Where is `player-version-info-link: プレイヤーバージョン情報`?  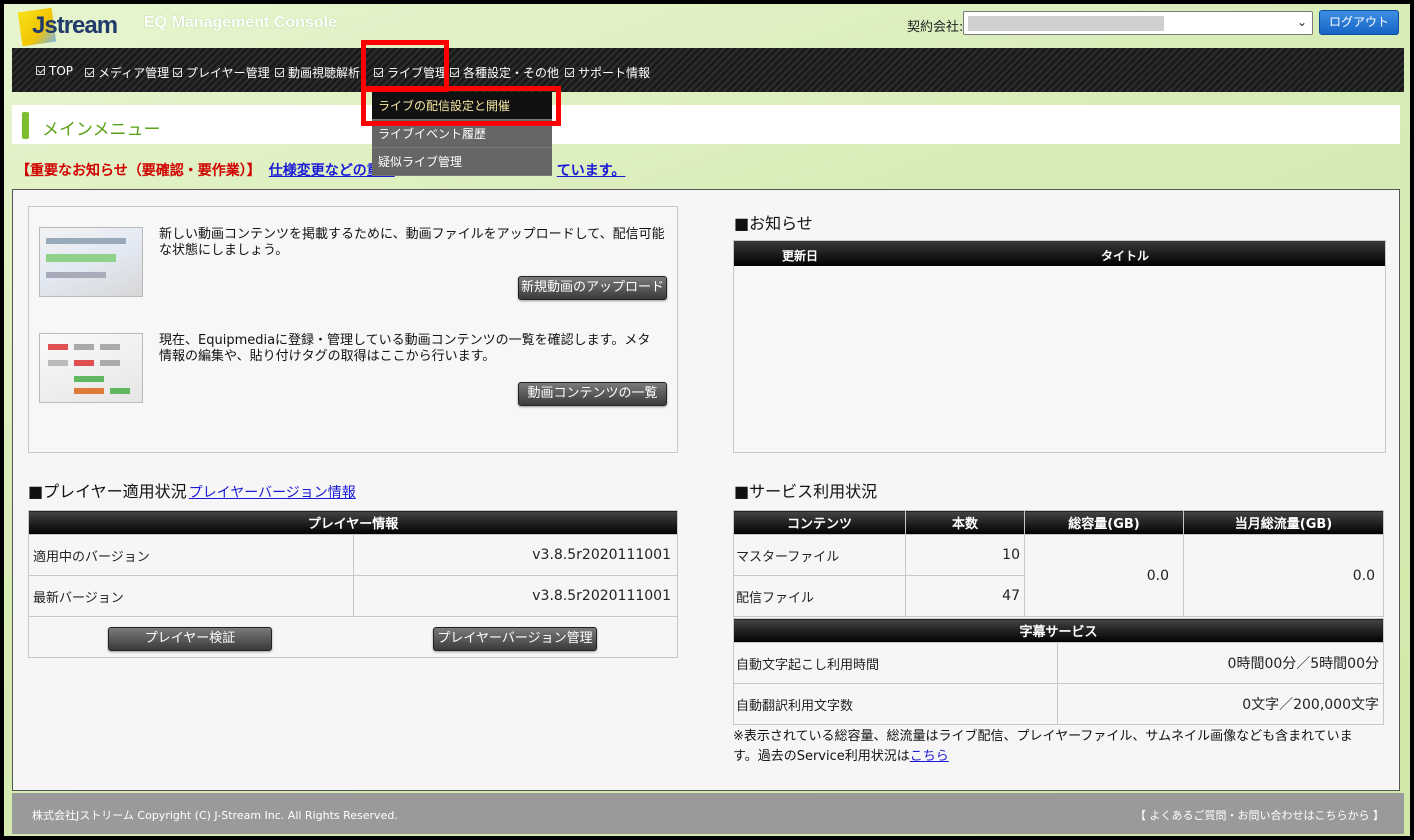 player-version-info-link: プレイヤーバージョン情報 is located at coordinates (272, 493).